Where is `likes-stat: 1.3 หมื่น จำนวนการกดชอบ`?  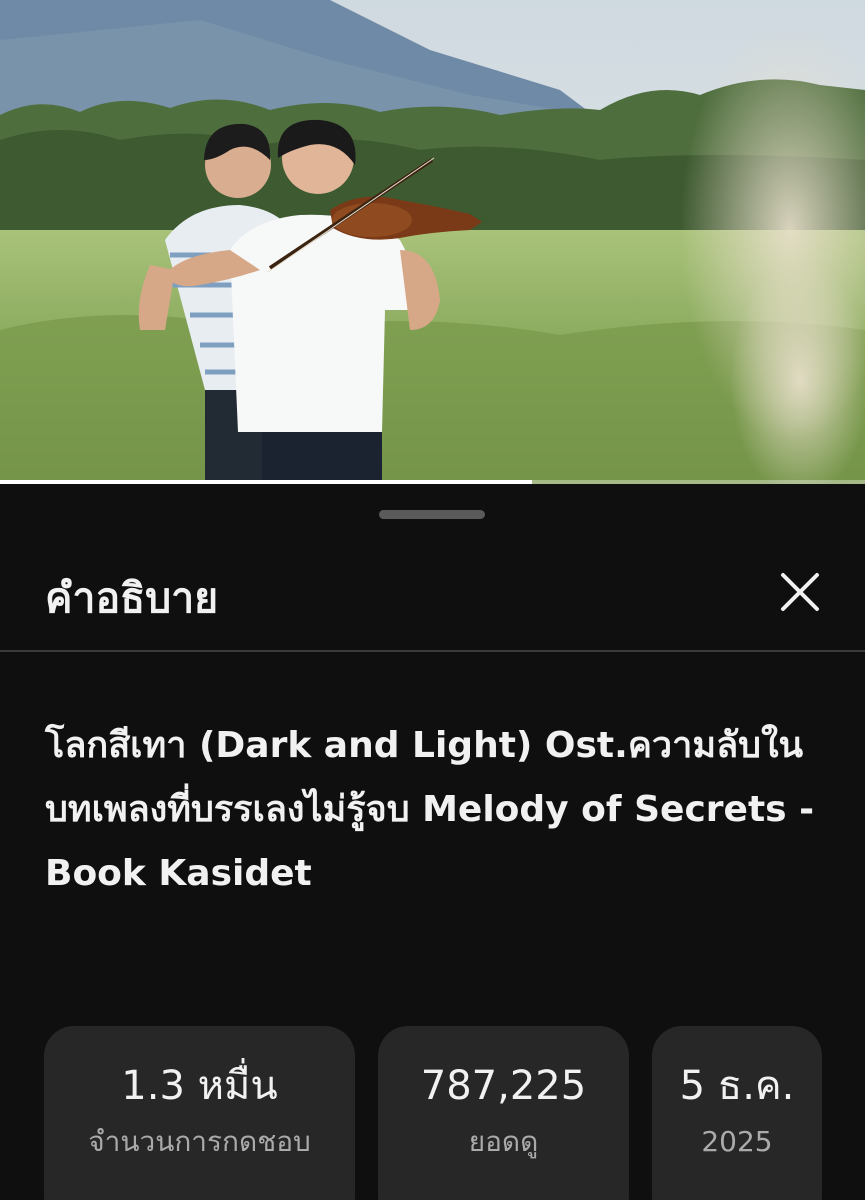 likes-stat: 1.3 หมื่น จำนวนการกดชอบ is located at coordinates (199, 1113).